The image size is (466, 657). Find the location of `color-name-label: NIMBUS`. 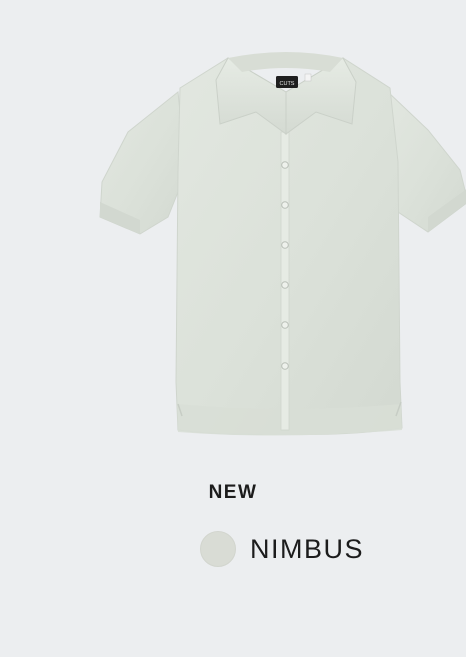

color-name-label: NIMBUS is located at coordinates (307, 548).